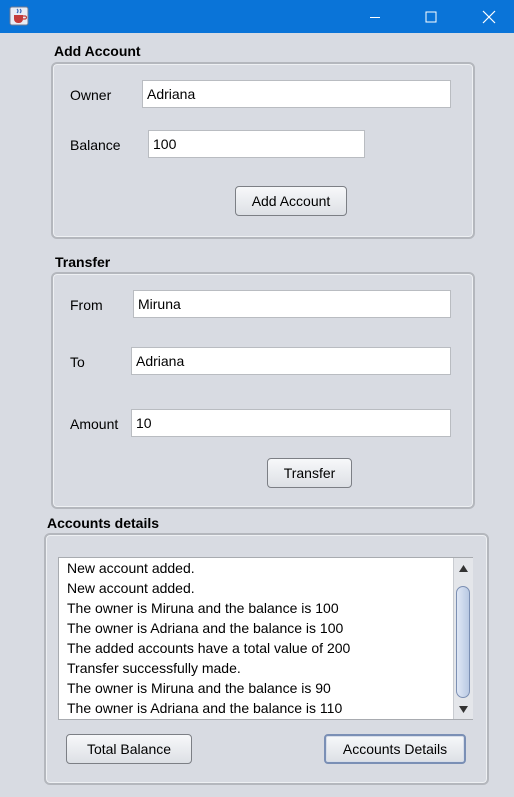 The width and height of the screenshot is (514, 797). I want to click on maximize-icon, so click(431, 16).